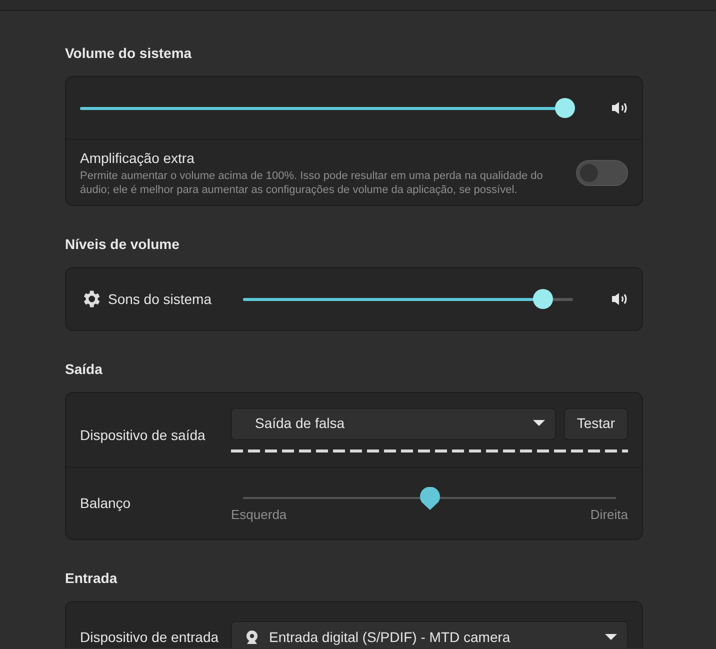  What do you see at coordinates (84, 369) in the screenshot?
I see `section-title: Saída` at bounding box center [84, 369].